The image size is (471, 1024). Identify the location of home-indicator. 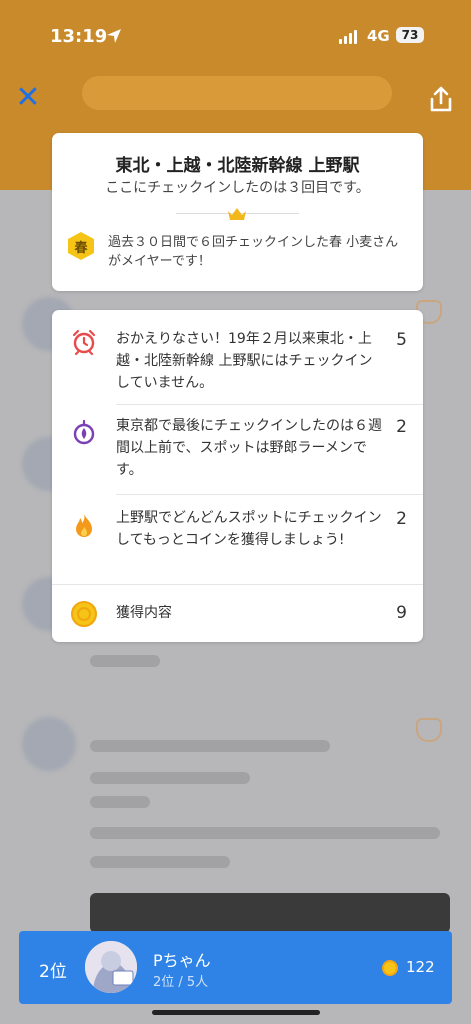
(236, 1012).